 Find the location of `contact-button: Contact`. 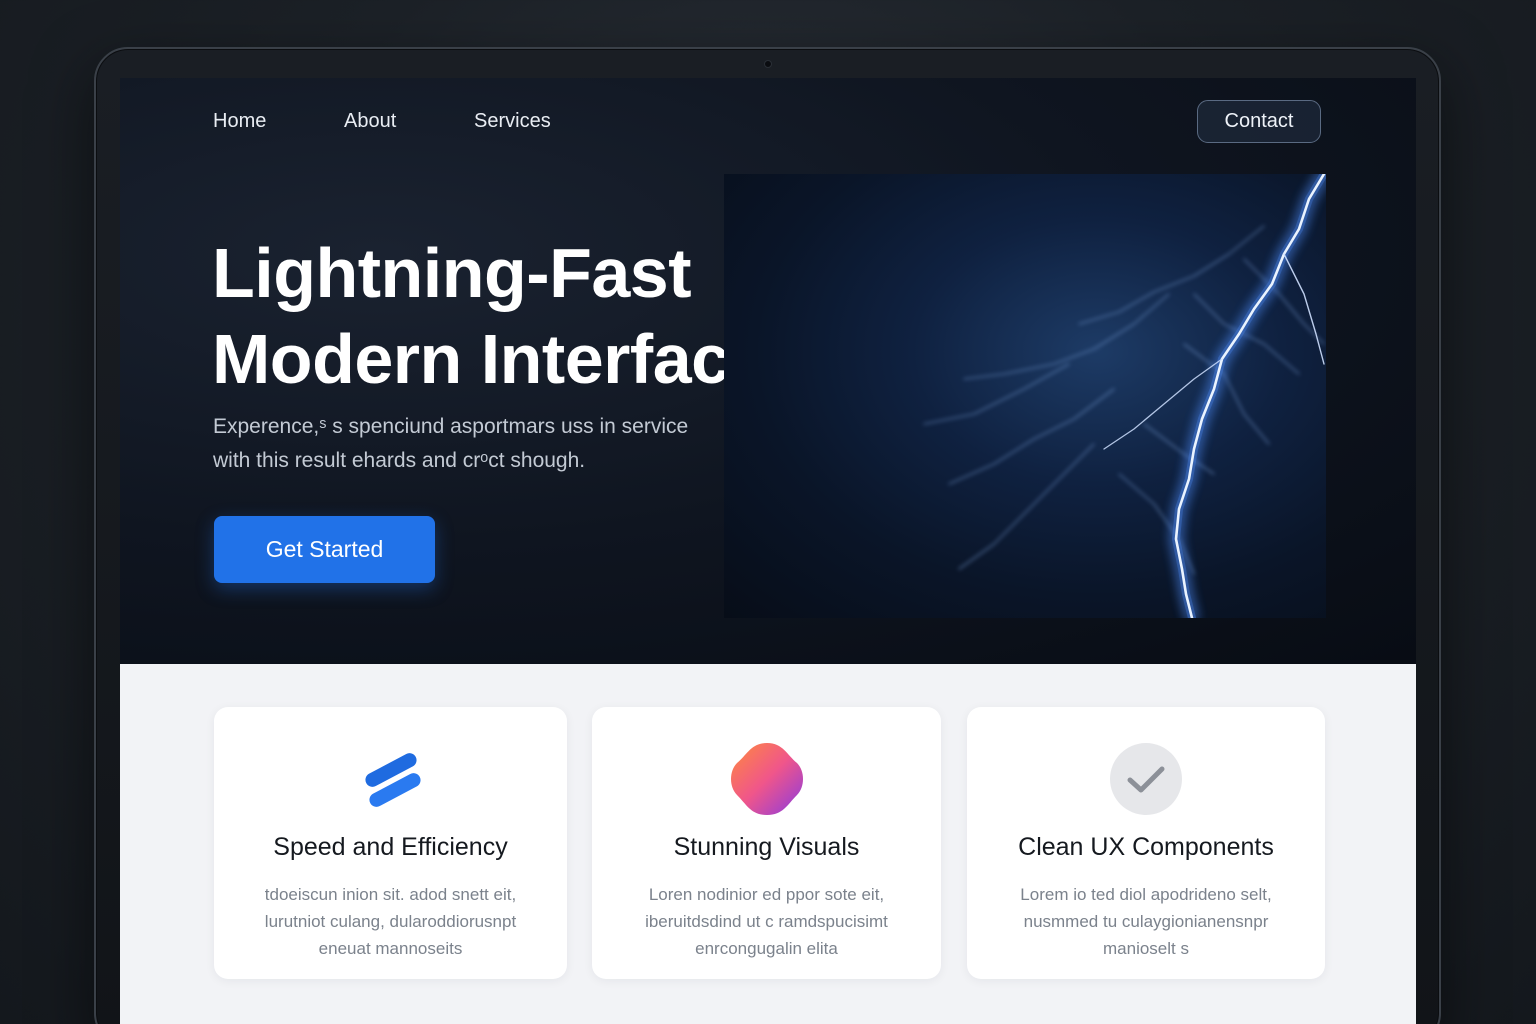

contact-button: Contact is located at coordinates (1259, 121).